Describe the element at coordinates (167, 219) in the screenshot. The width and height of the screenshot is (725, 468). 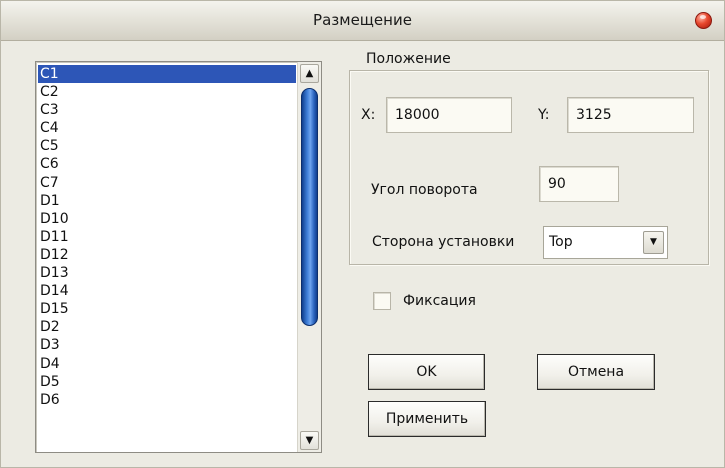
I see `list-item: D10` at that location.